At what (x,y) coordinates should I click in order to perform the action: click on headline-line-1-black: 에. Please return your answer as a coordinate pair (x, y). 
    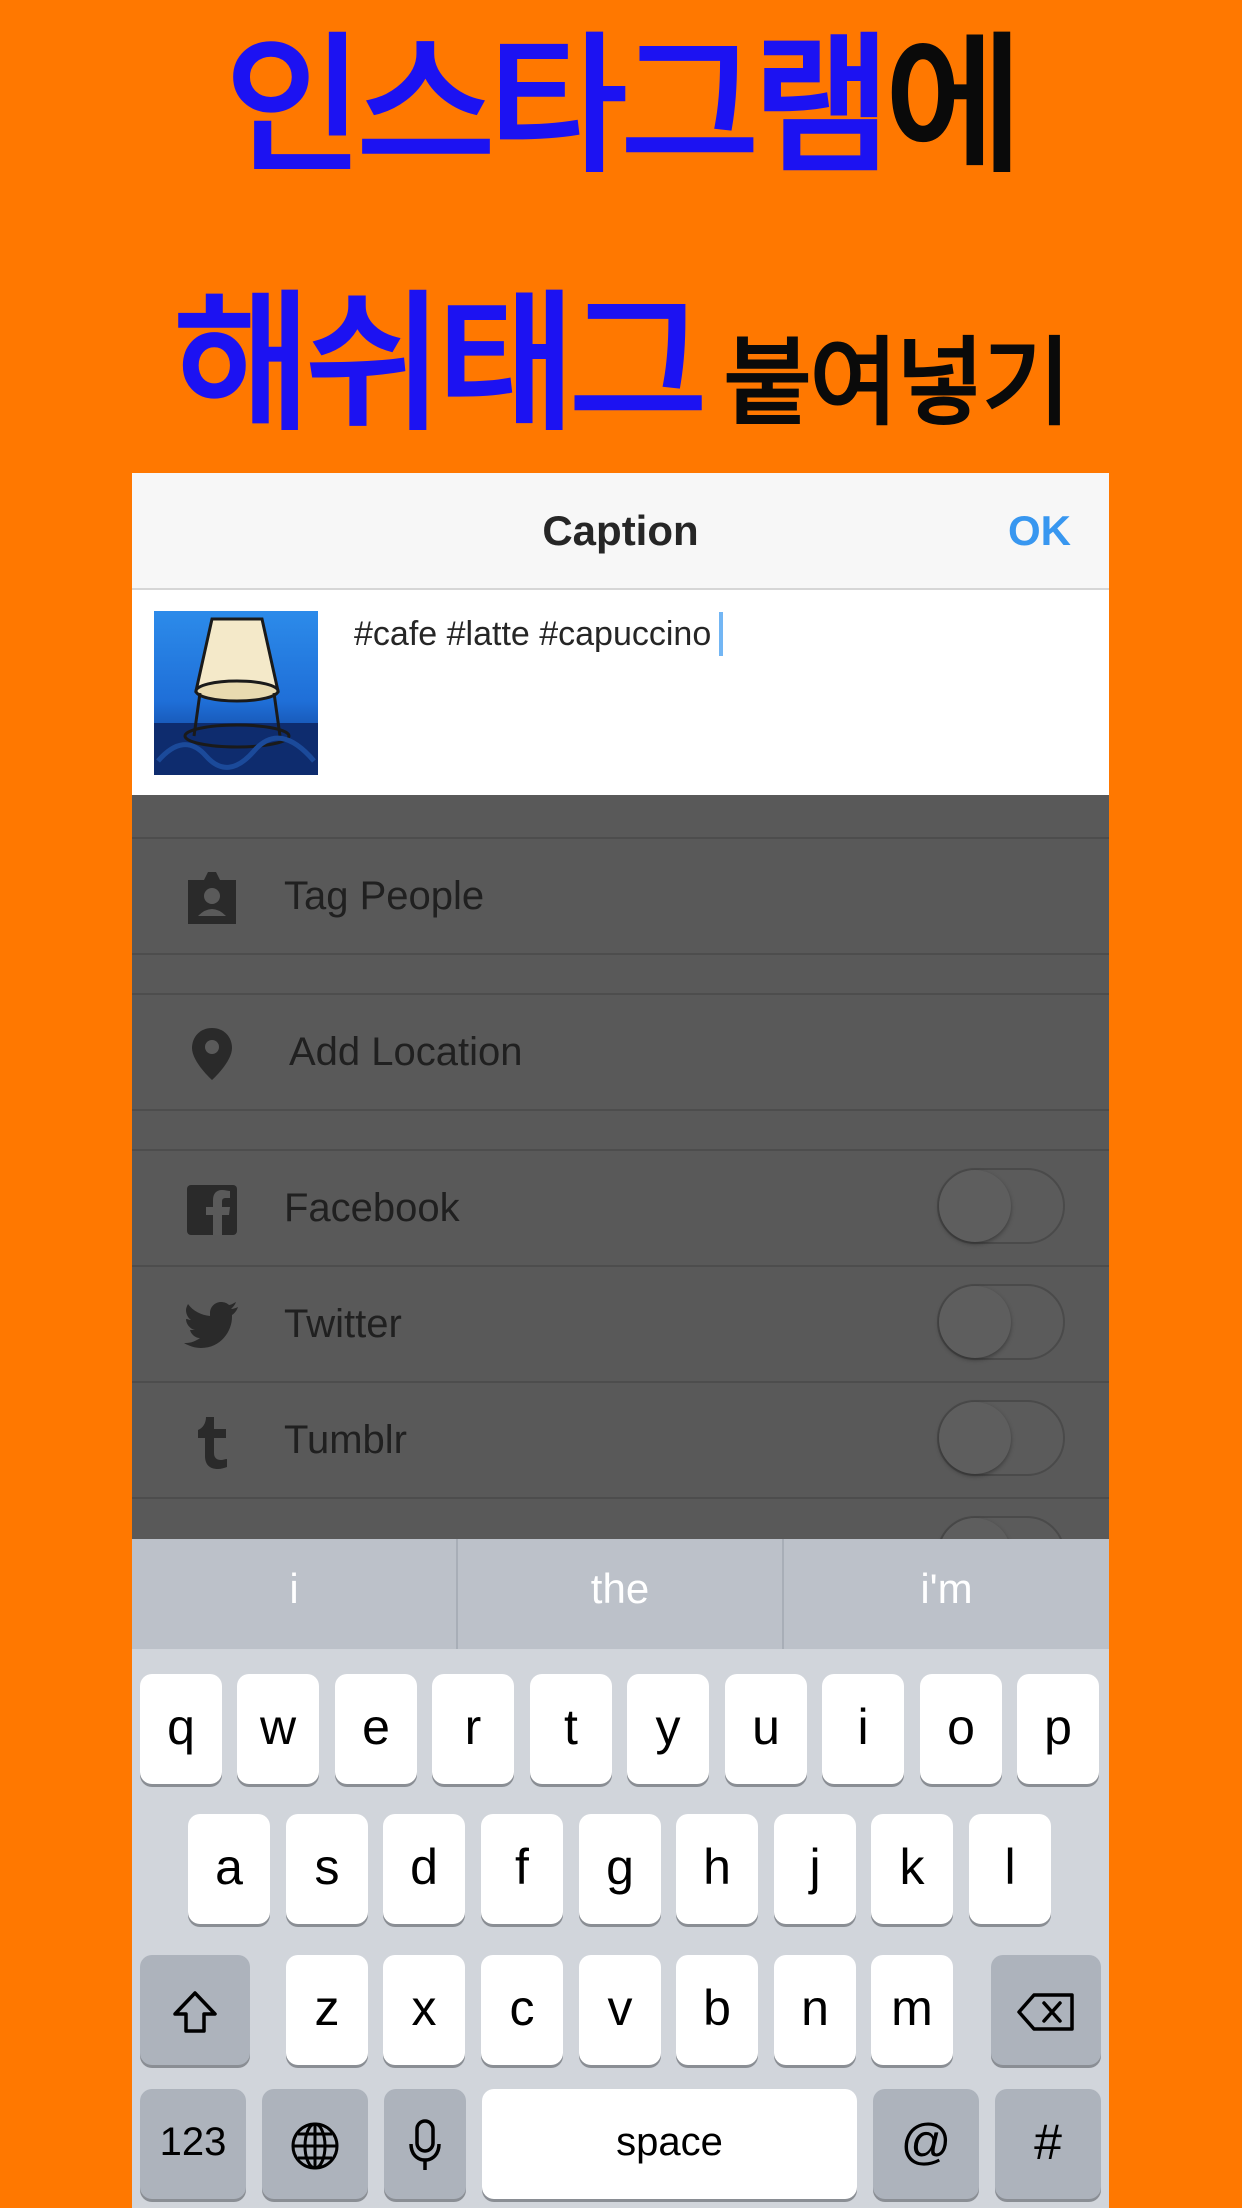
    Looking at the image, I should click on (954, 107).